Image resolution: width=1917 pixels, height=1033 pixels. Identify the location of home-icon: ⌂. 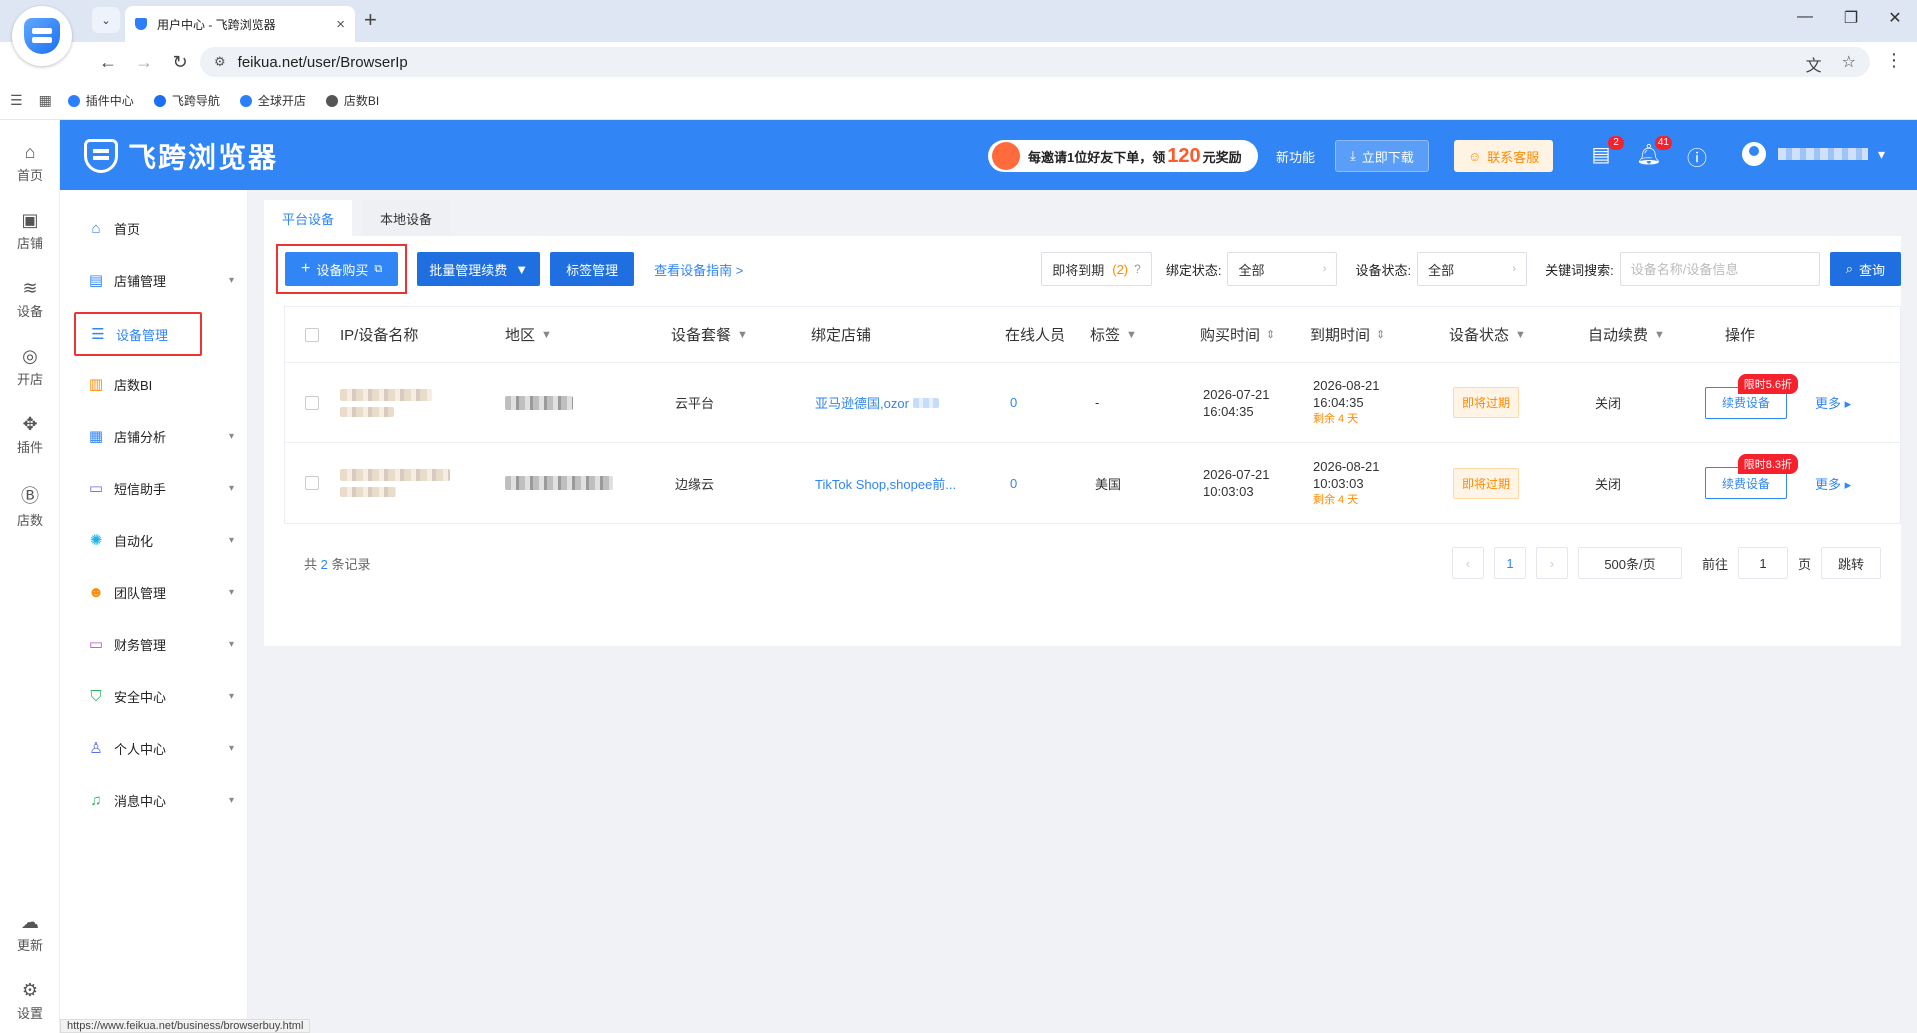
(96, 228).